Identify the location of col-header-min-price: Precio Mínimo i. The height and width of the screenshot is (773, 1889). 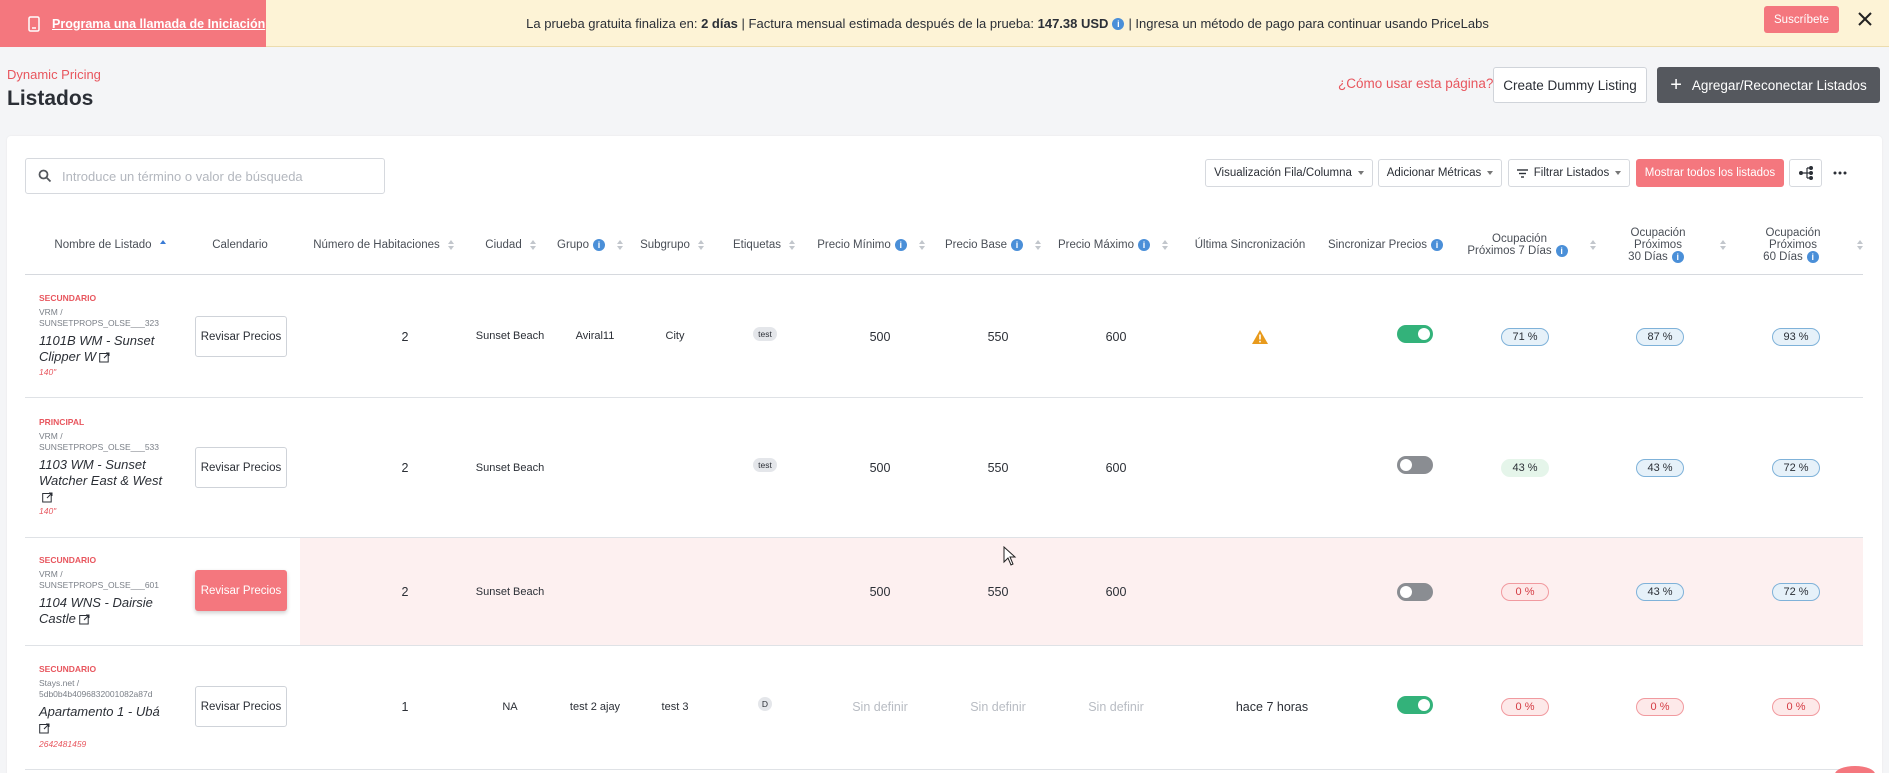
(871, 245).